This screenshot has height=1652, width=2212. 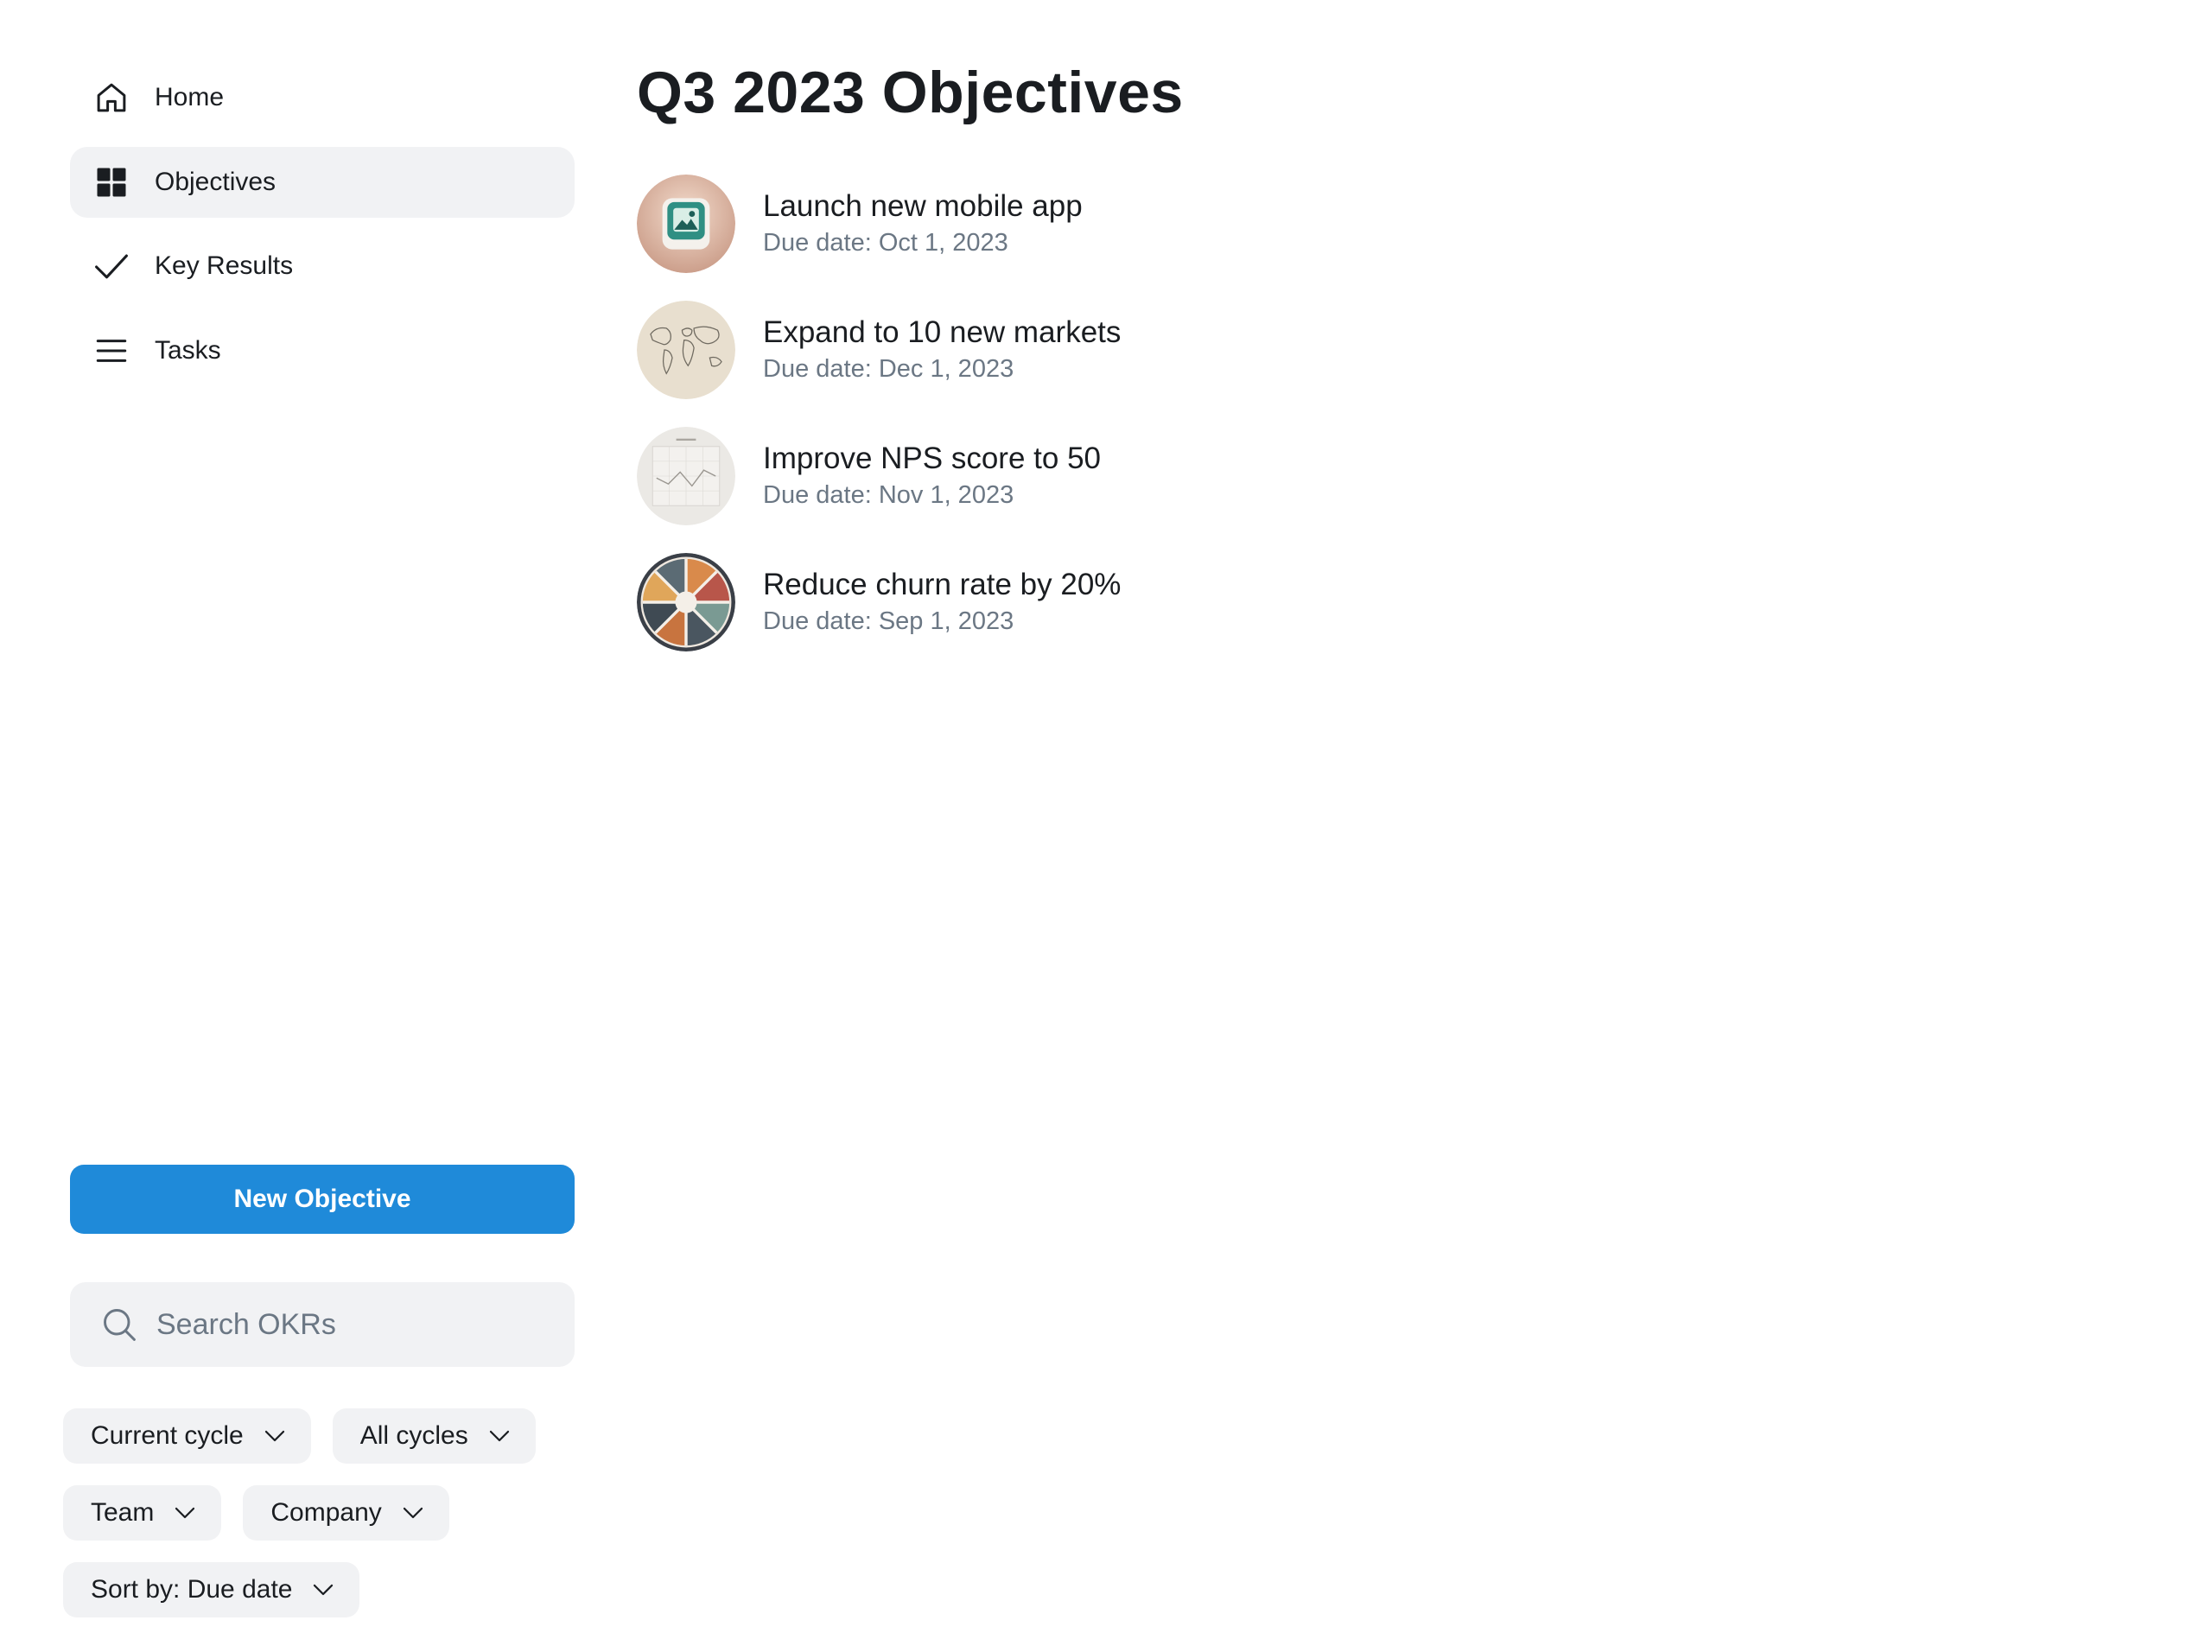 What do you see at coordinates (322, 230) in the screenshot?
I see `sidebar-nav: Home Objectives Key Results Tasks` at bounding box center [322, 230].